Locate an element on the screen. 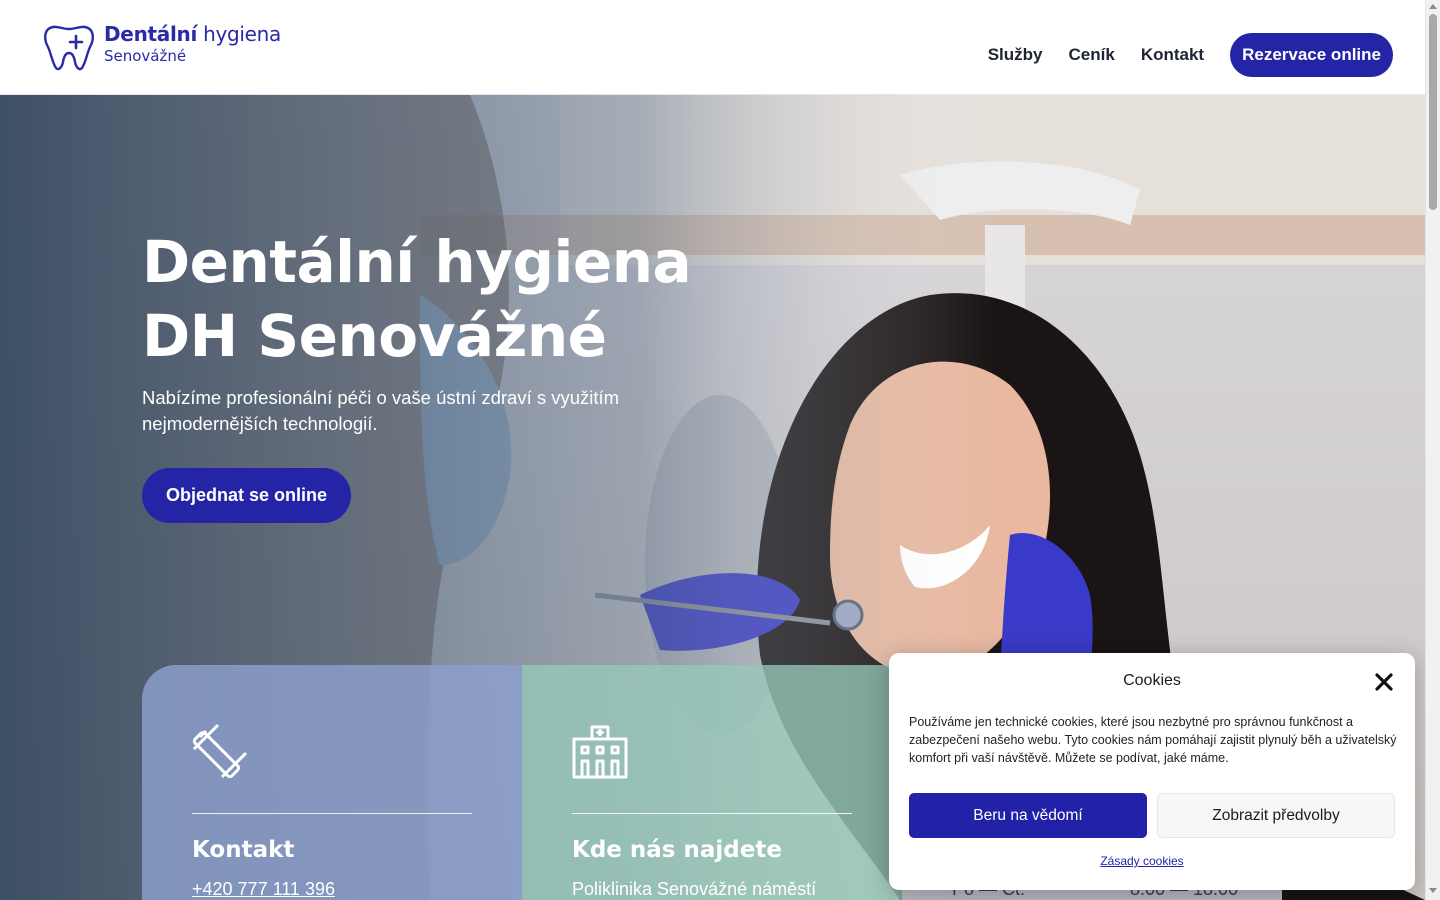 Image resolution: width=1440 pixels, height=900 pixels. close-icon is located at coordinates (1384, 682).